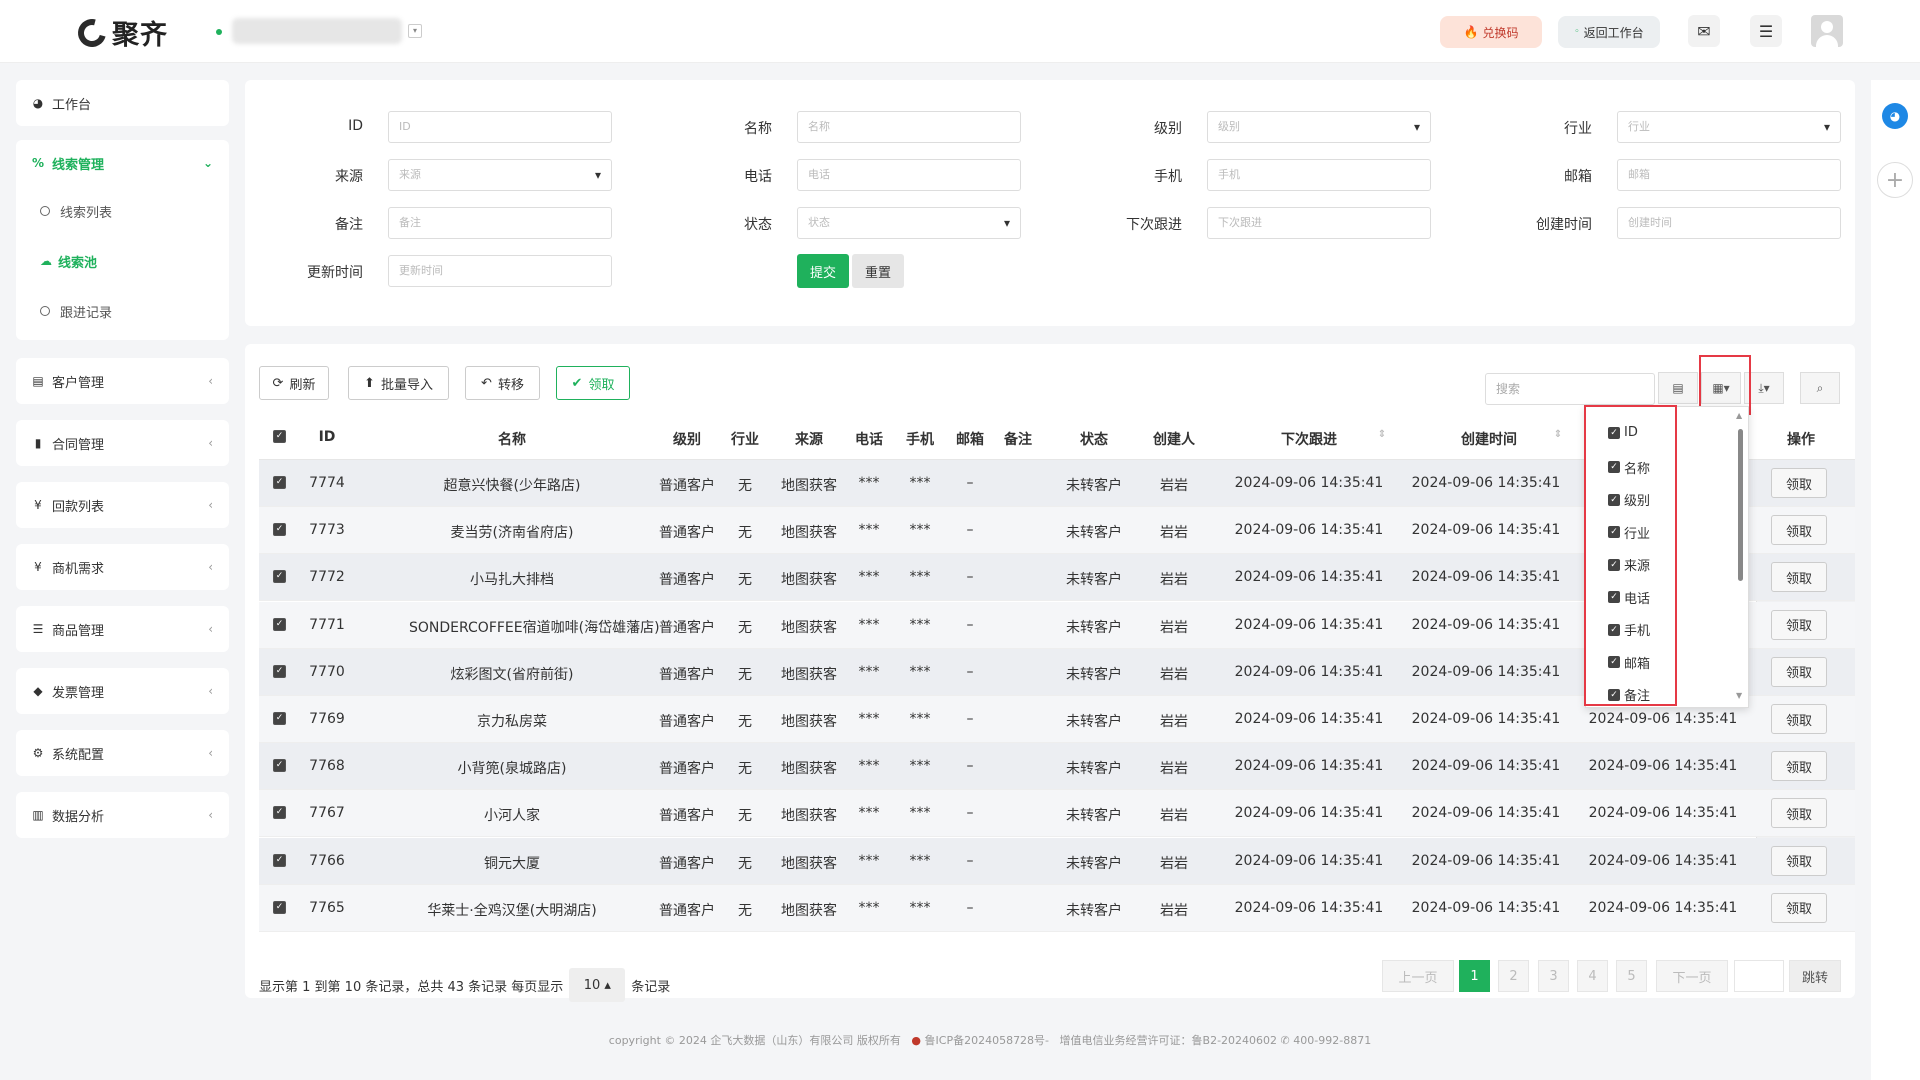 Image resolution: width=1920 pixels, height=1080 pixels. I want to click on refresh-button: ⟳ 刷新, so click(294, 383).